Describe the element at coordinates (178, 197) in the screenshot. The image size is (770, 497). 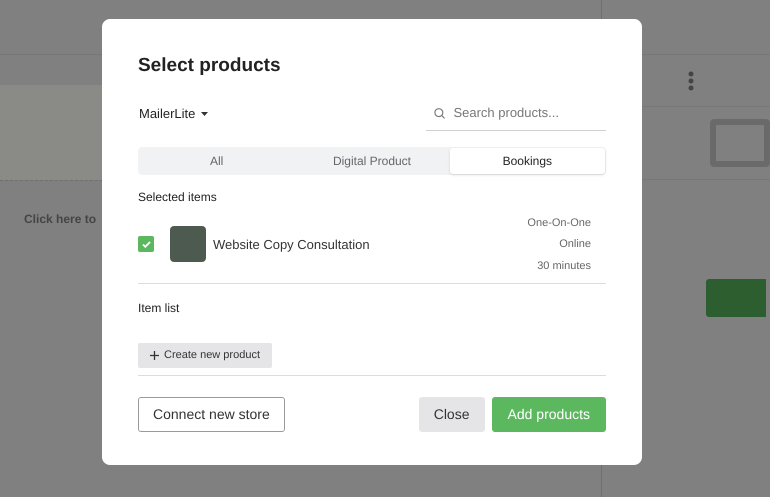
I see `section-heading: Selected items` at that location.